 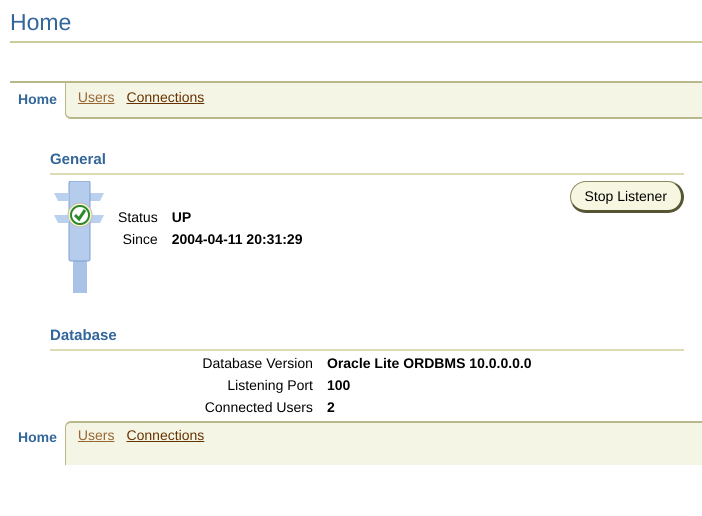 What do you see at coordinates (237, 239) in the screenshot?
I see `field-value: 2004-04-11 20:31:29` at bounding box center [237, 239].